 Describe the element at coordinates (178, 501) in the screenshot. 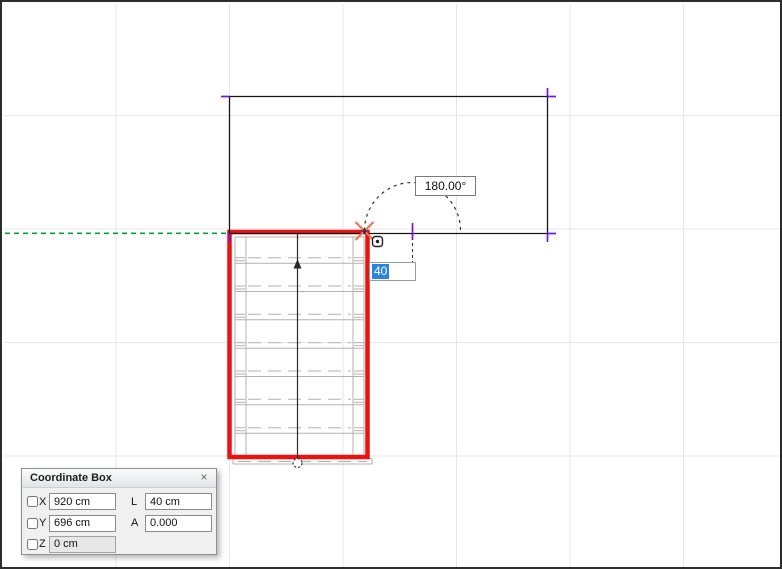

I see `l-input` at that location.